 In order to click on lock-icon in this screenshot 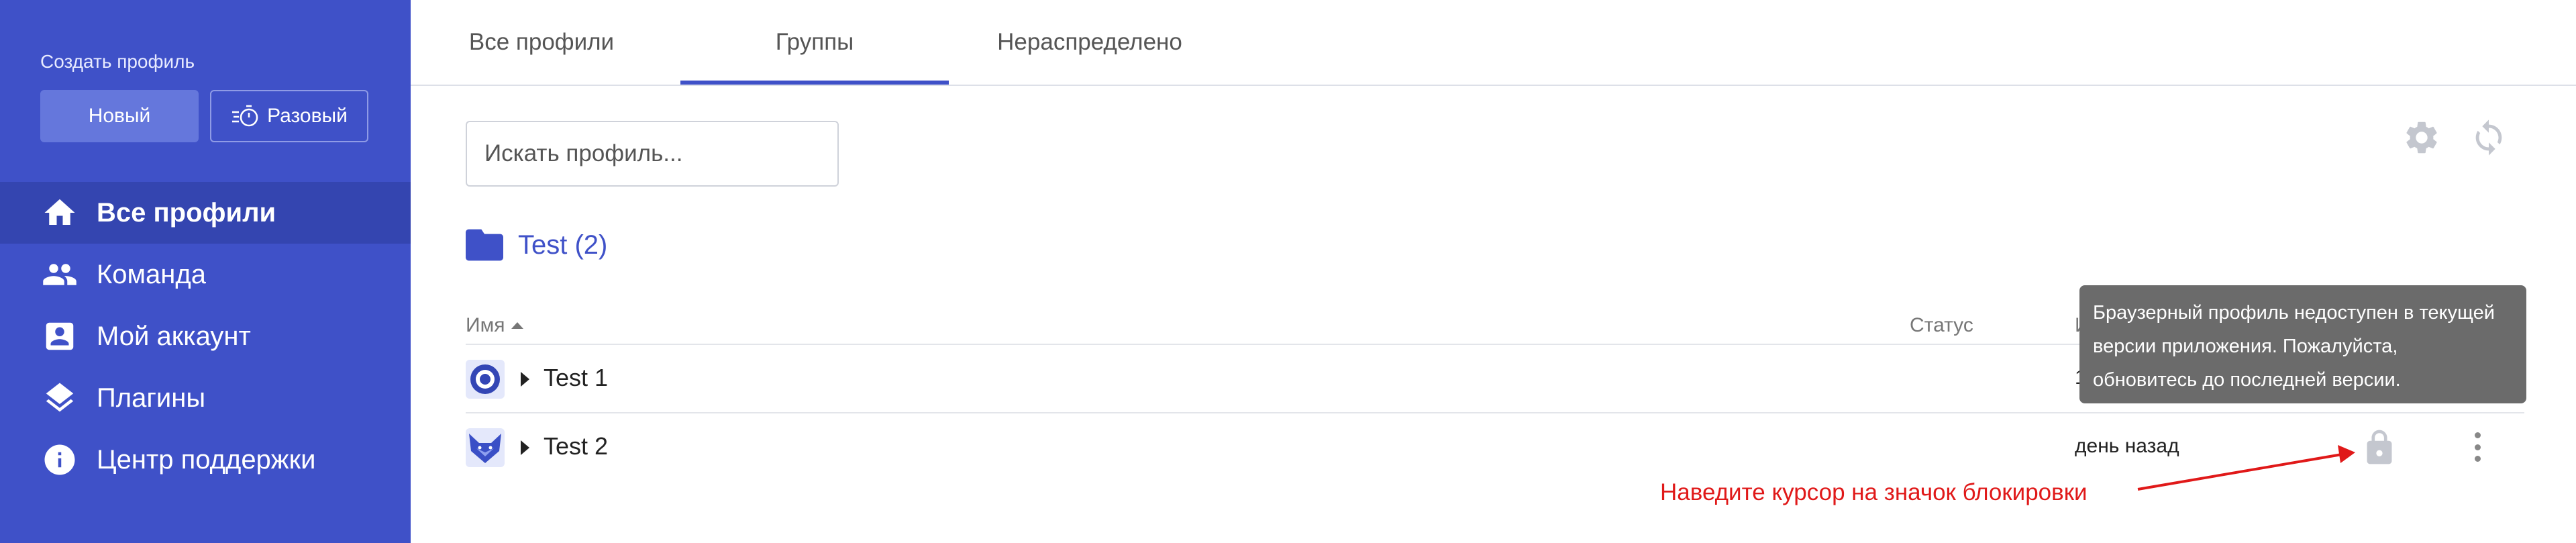, I will do `click(2381, 447)`.